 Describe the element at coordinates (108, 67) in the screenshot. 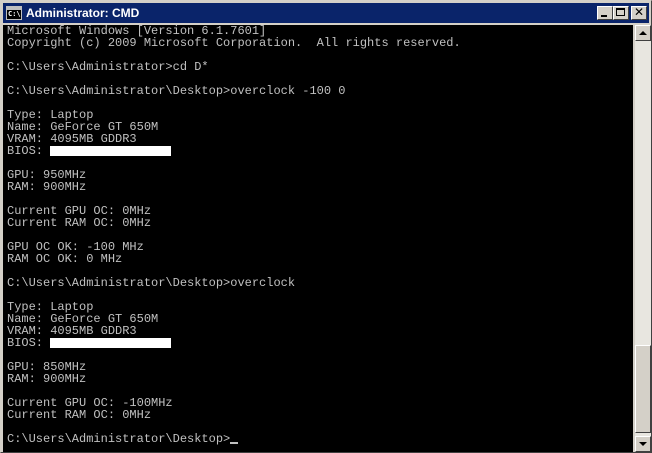

I see `console-line-text: C:\Users\Administrator>cd D*` at that location.